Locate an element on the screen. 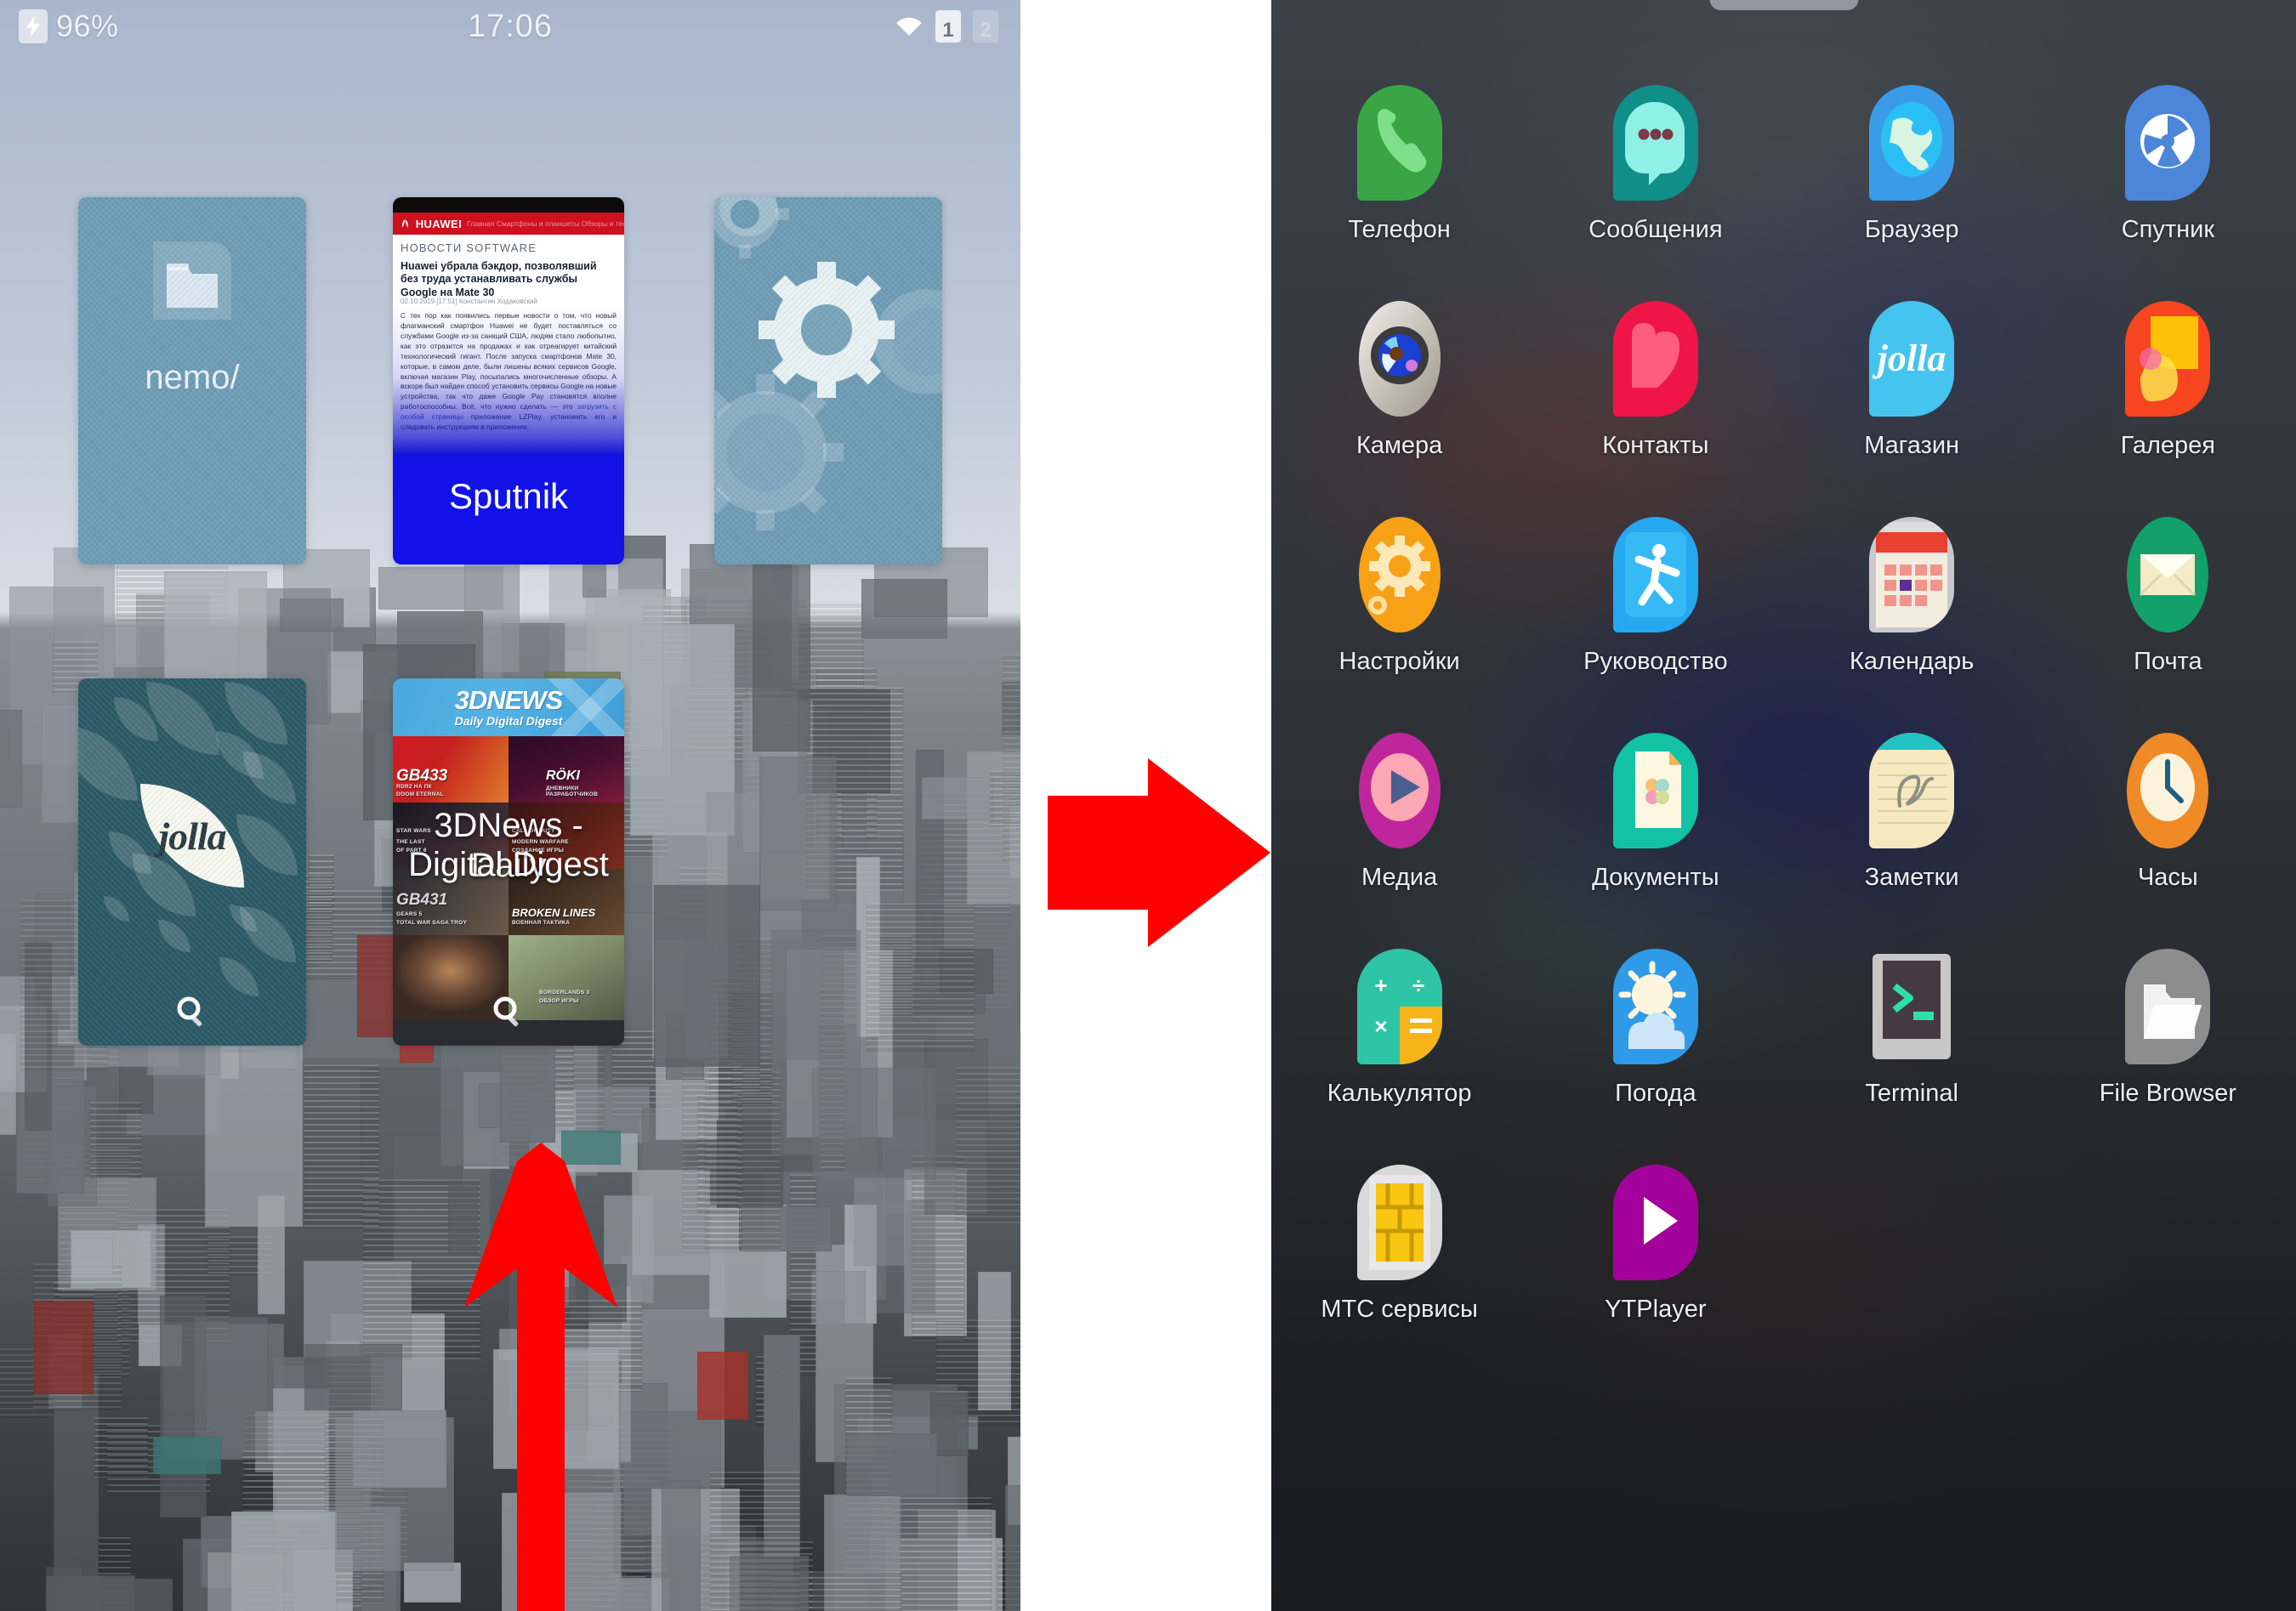 The image size is (2296, 1611). sputnik-logo-icon is located at coordinates (2168, 143).